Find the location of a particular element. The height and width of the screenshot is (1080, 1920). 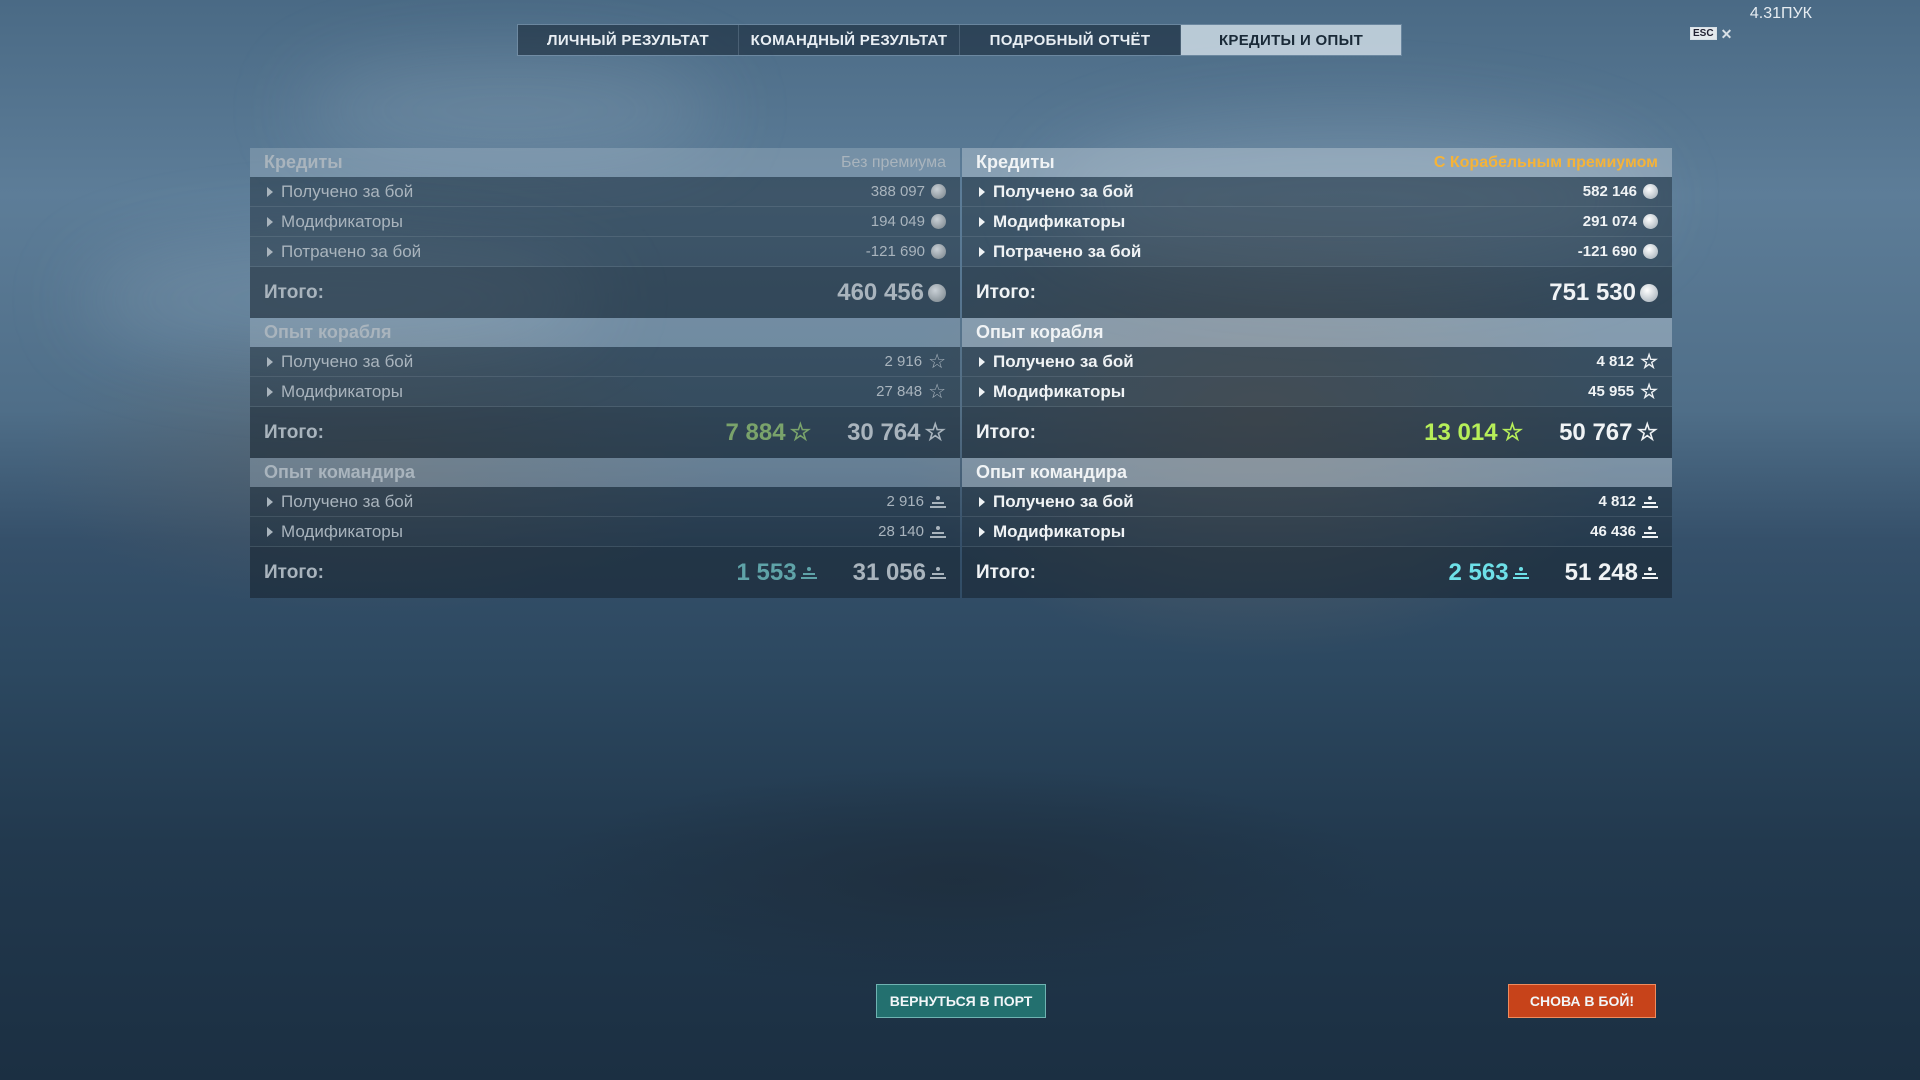

row-label: Потрачено за бой is located at coordinates (1067, 251).